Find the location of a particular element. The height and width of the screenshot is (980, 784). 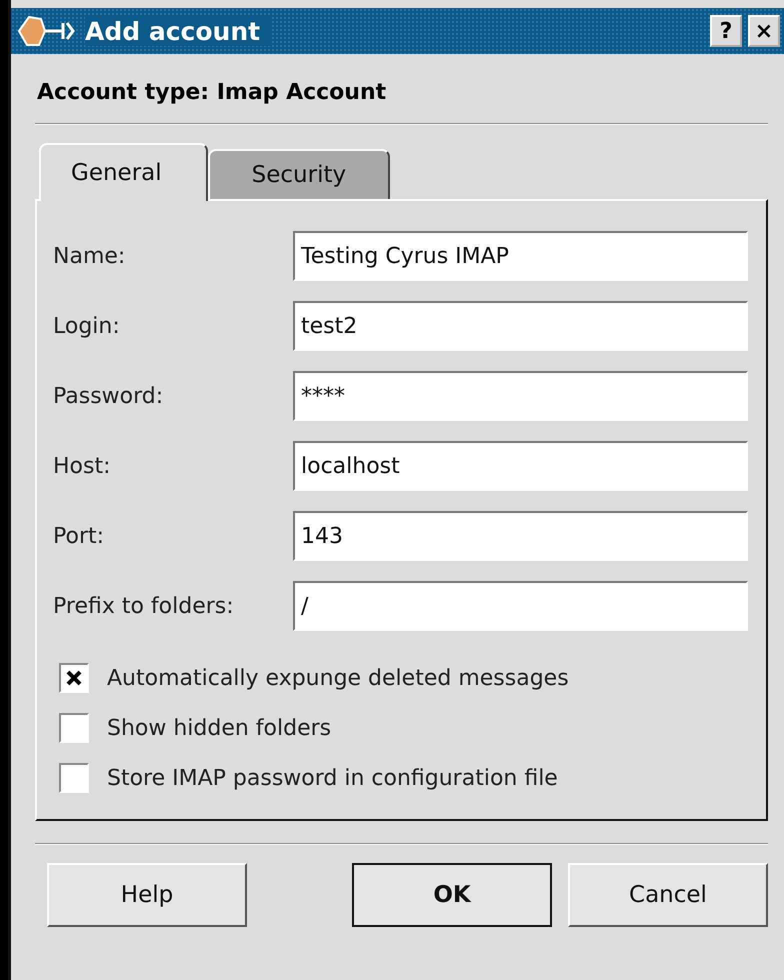

field-label: Host: is located at coordinates (82, 466).